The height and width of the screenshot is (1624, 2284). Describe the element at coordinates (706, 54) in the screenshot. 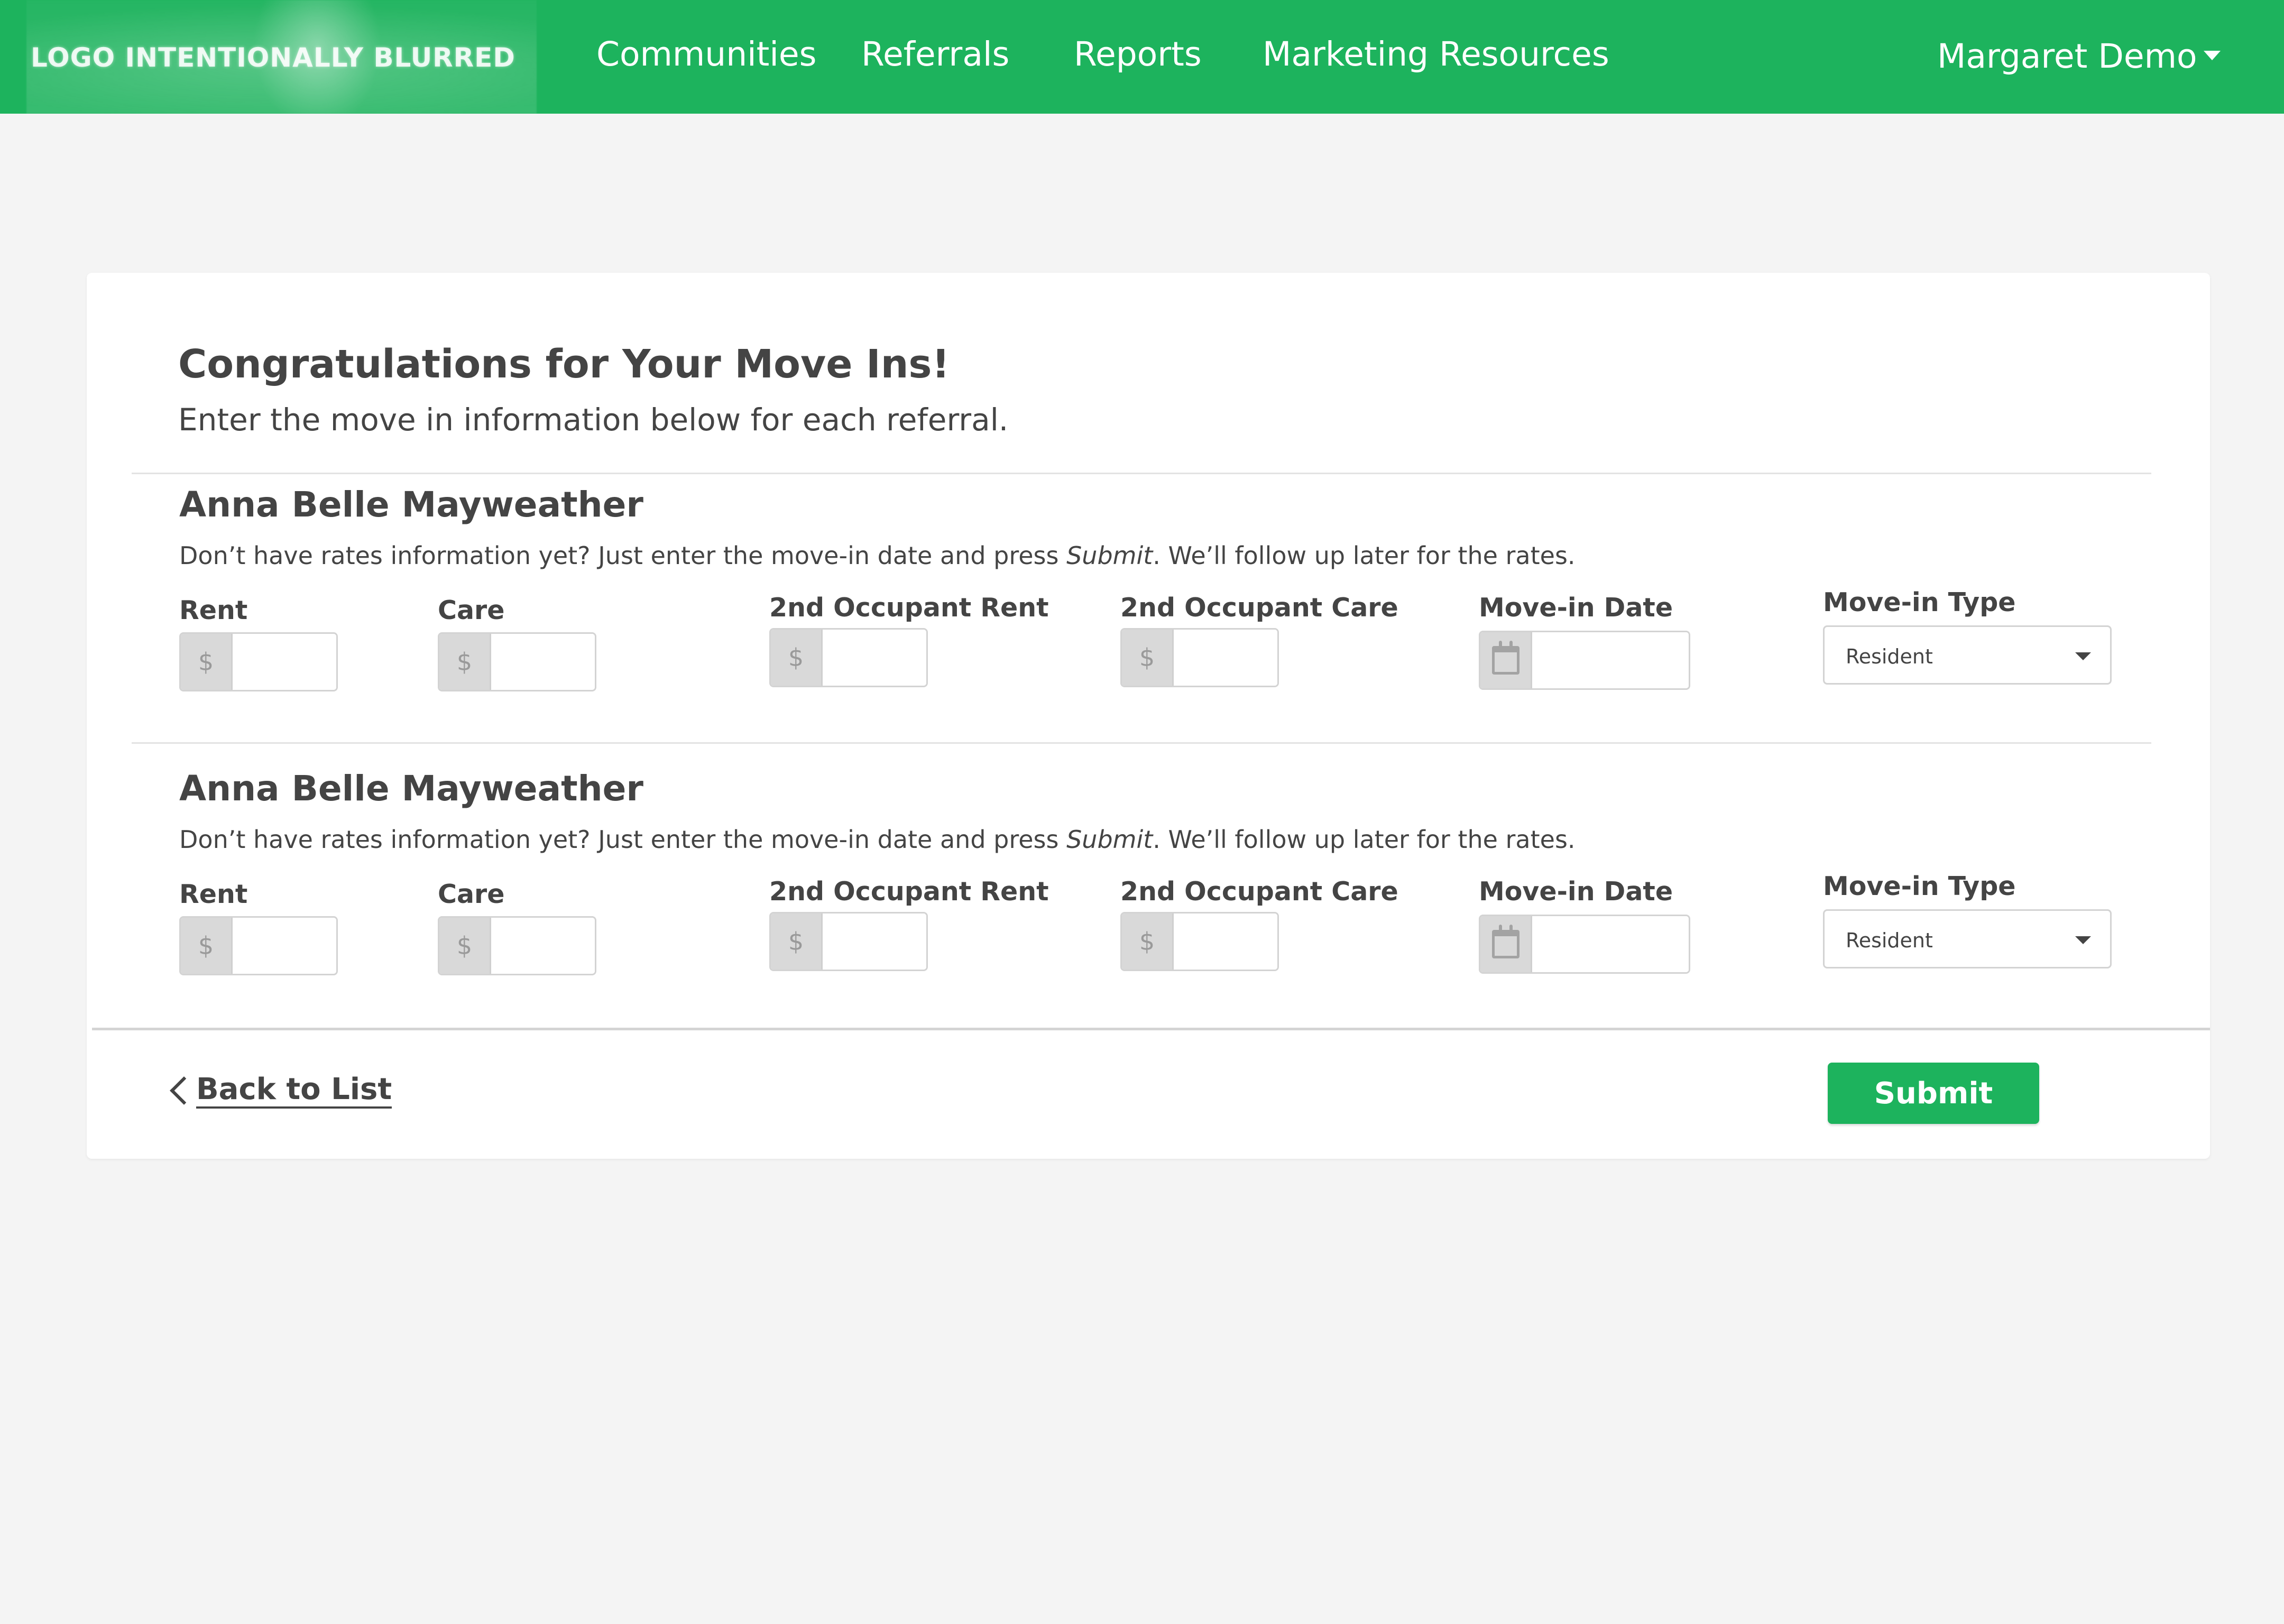

I see `nav-communities: Communities` at that location.